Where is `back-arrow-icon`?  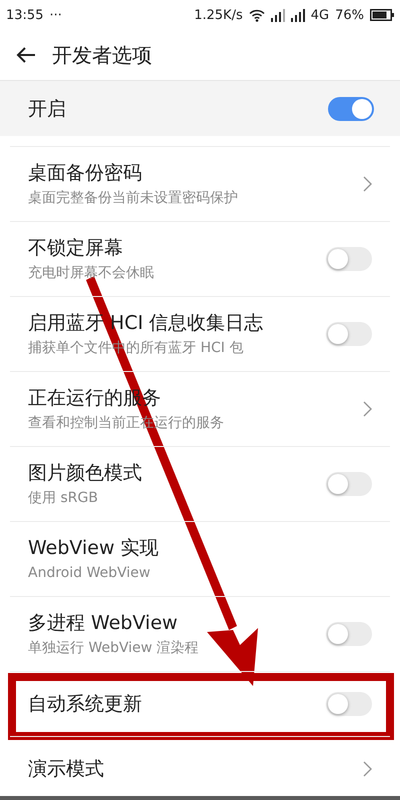 back-arrow-icon is located at coordinates (26, 55).